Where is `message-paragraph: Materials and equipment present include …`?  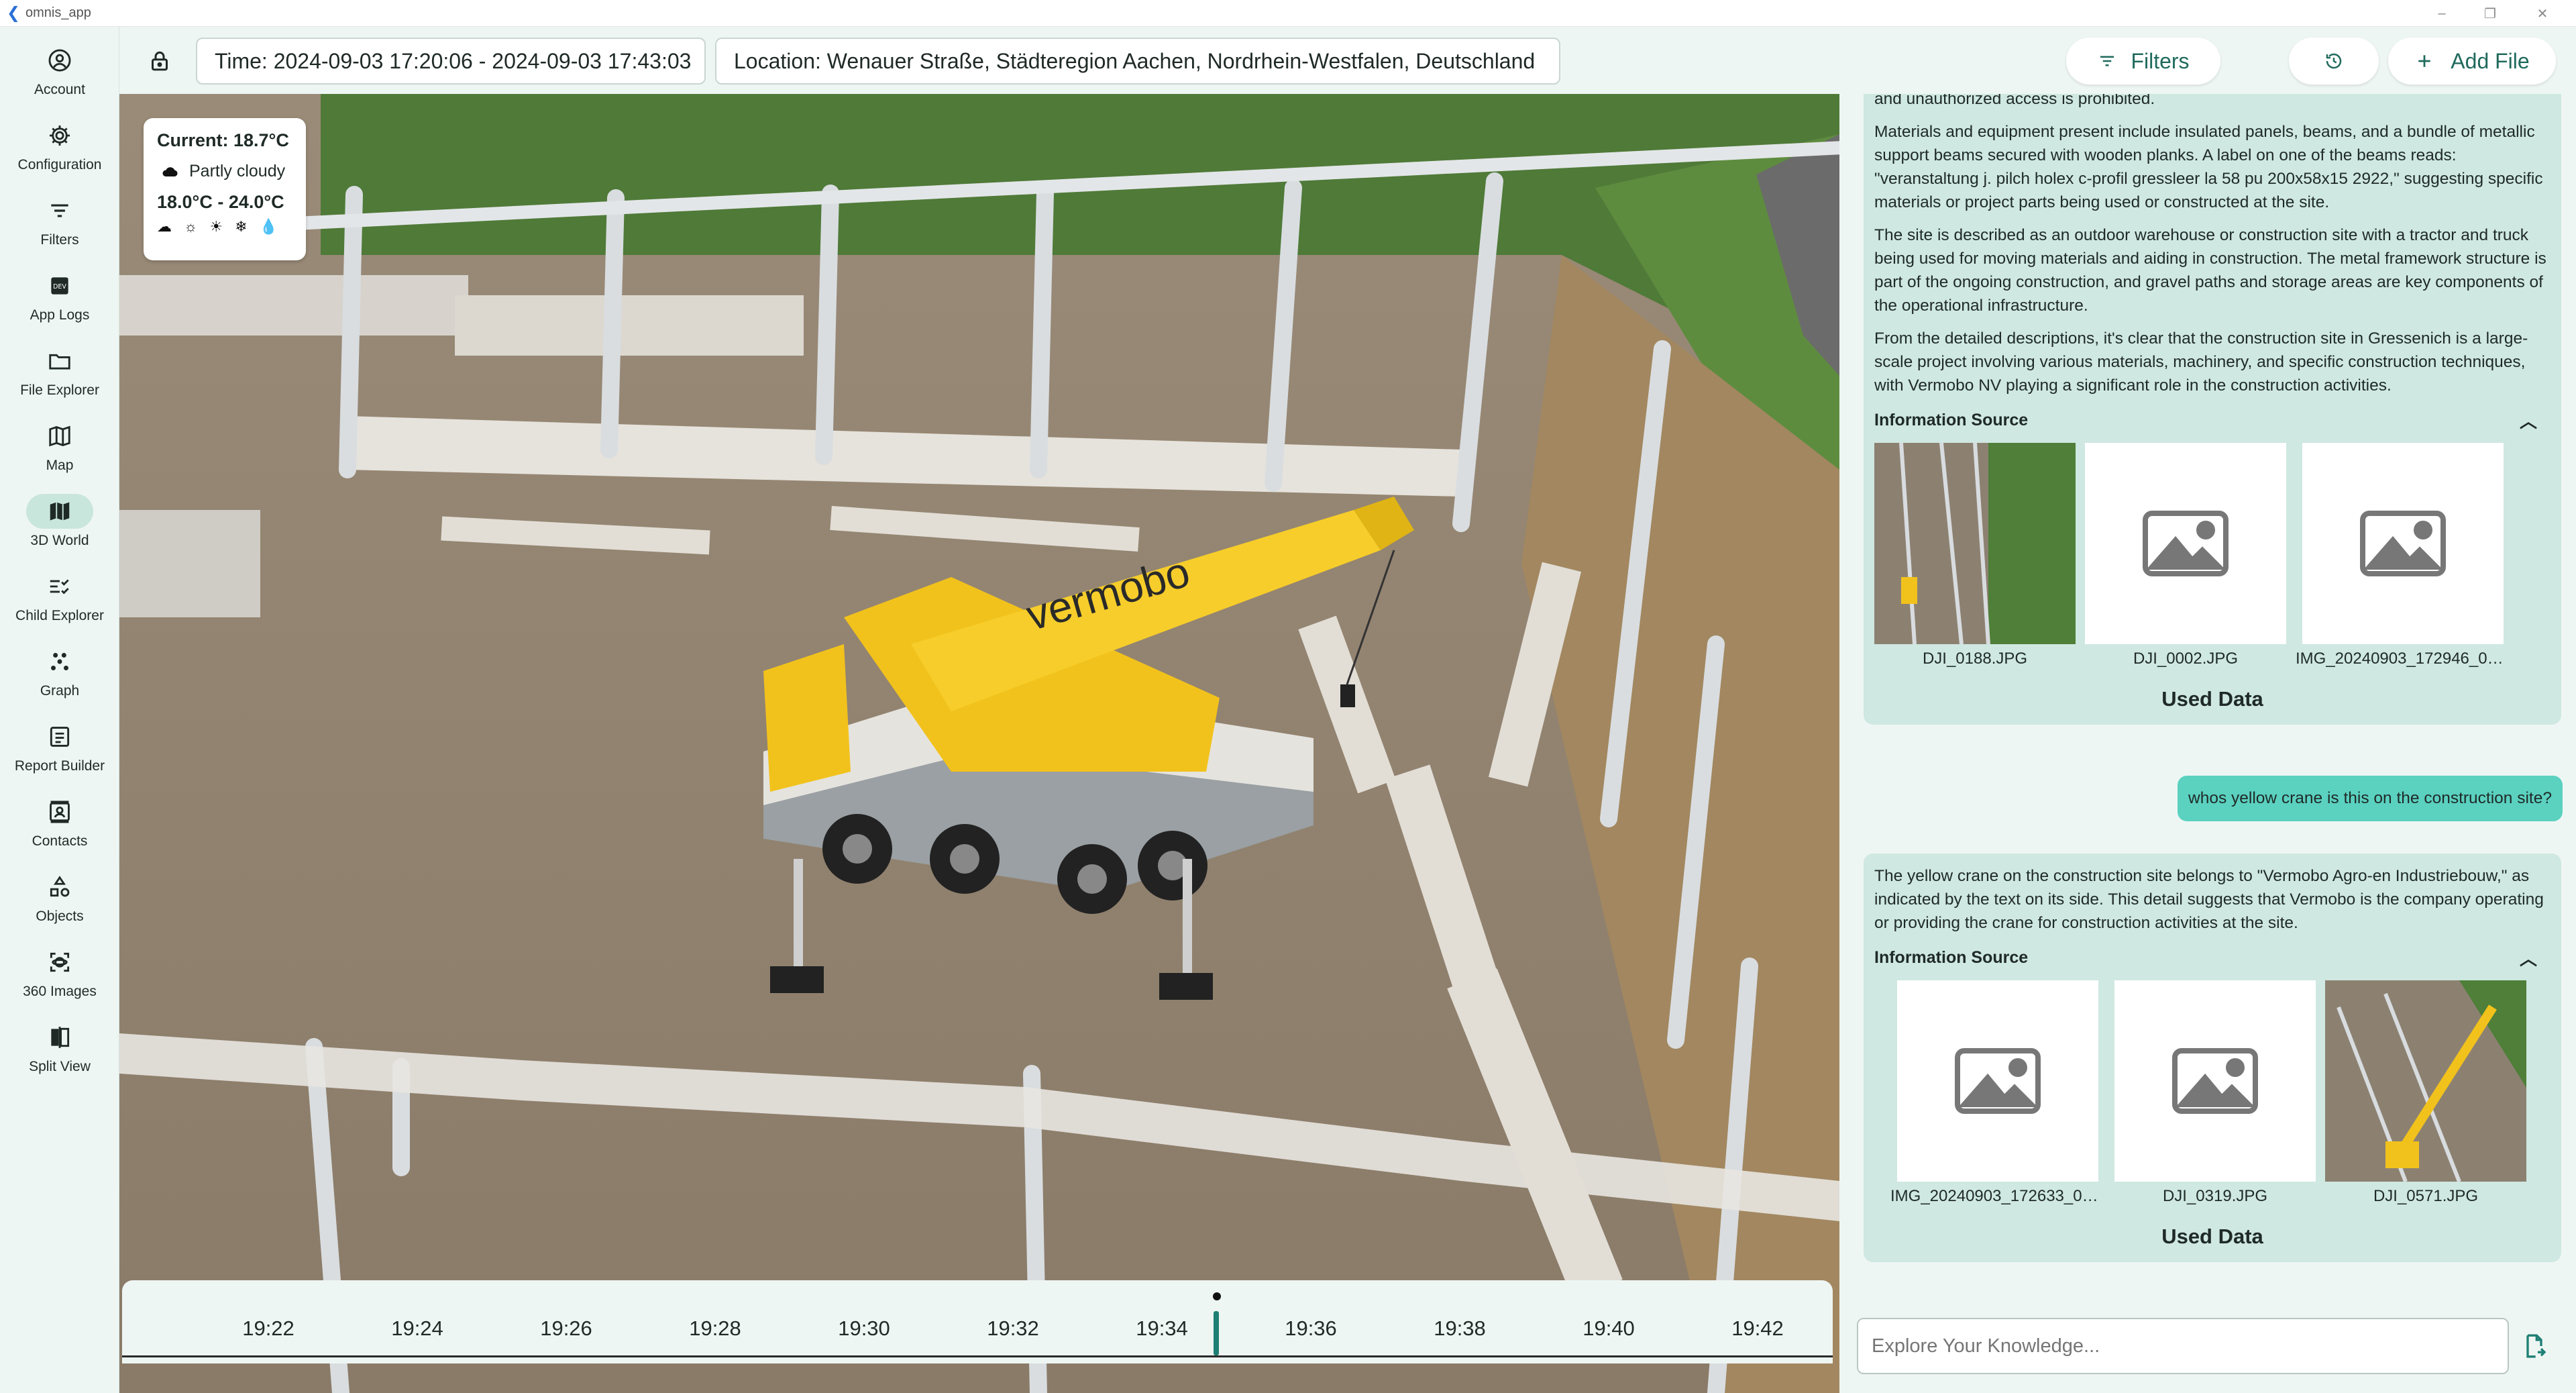 message-paragraph: Materials and equipment present include … is located at coordinates (2208, 167).